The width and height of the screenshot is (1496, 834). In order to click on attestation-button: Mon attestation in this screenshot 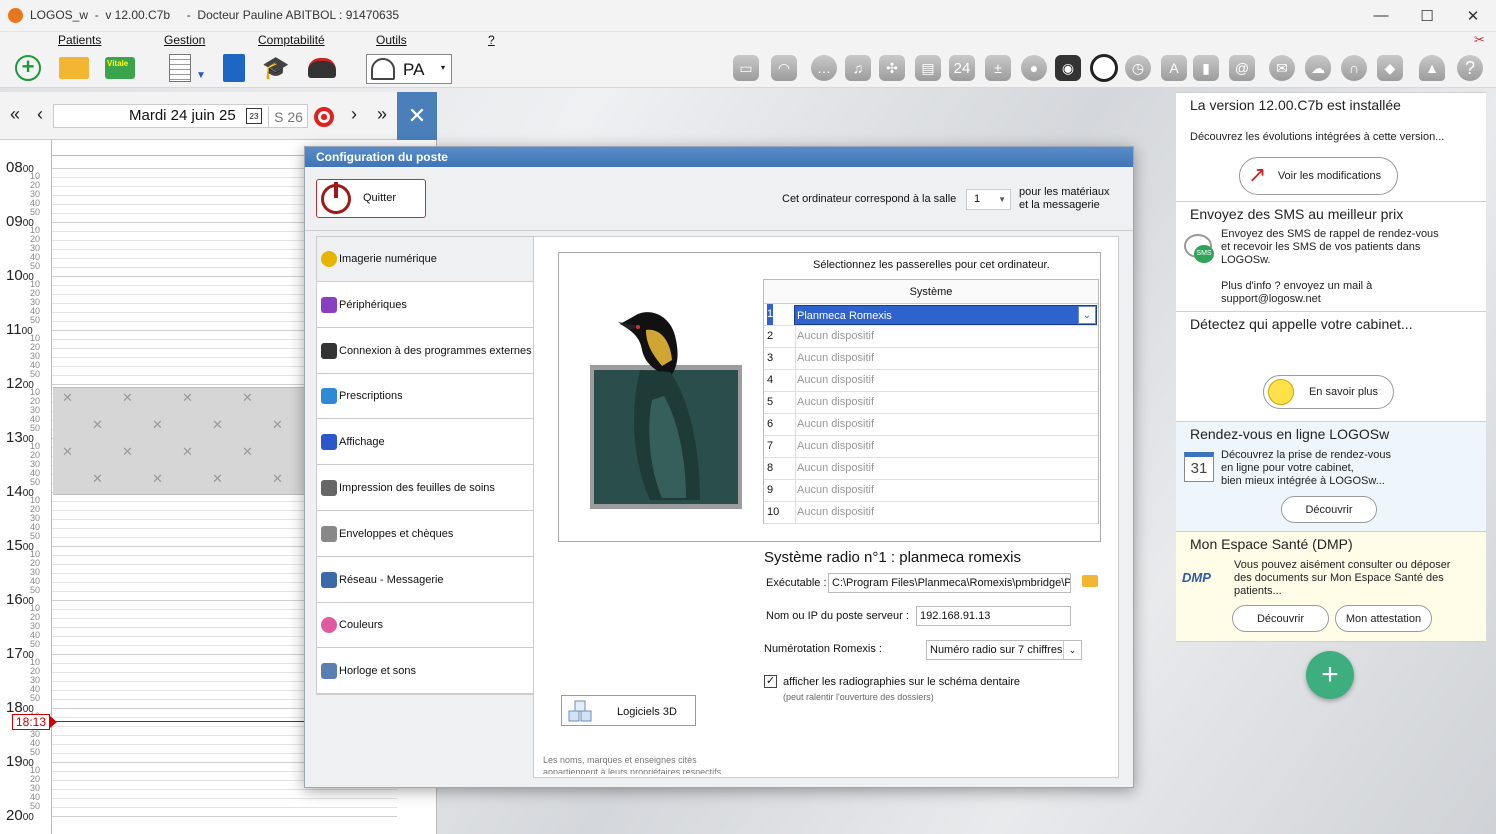, I will do `click(1383, 618)`.